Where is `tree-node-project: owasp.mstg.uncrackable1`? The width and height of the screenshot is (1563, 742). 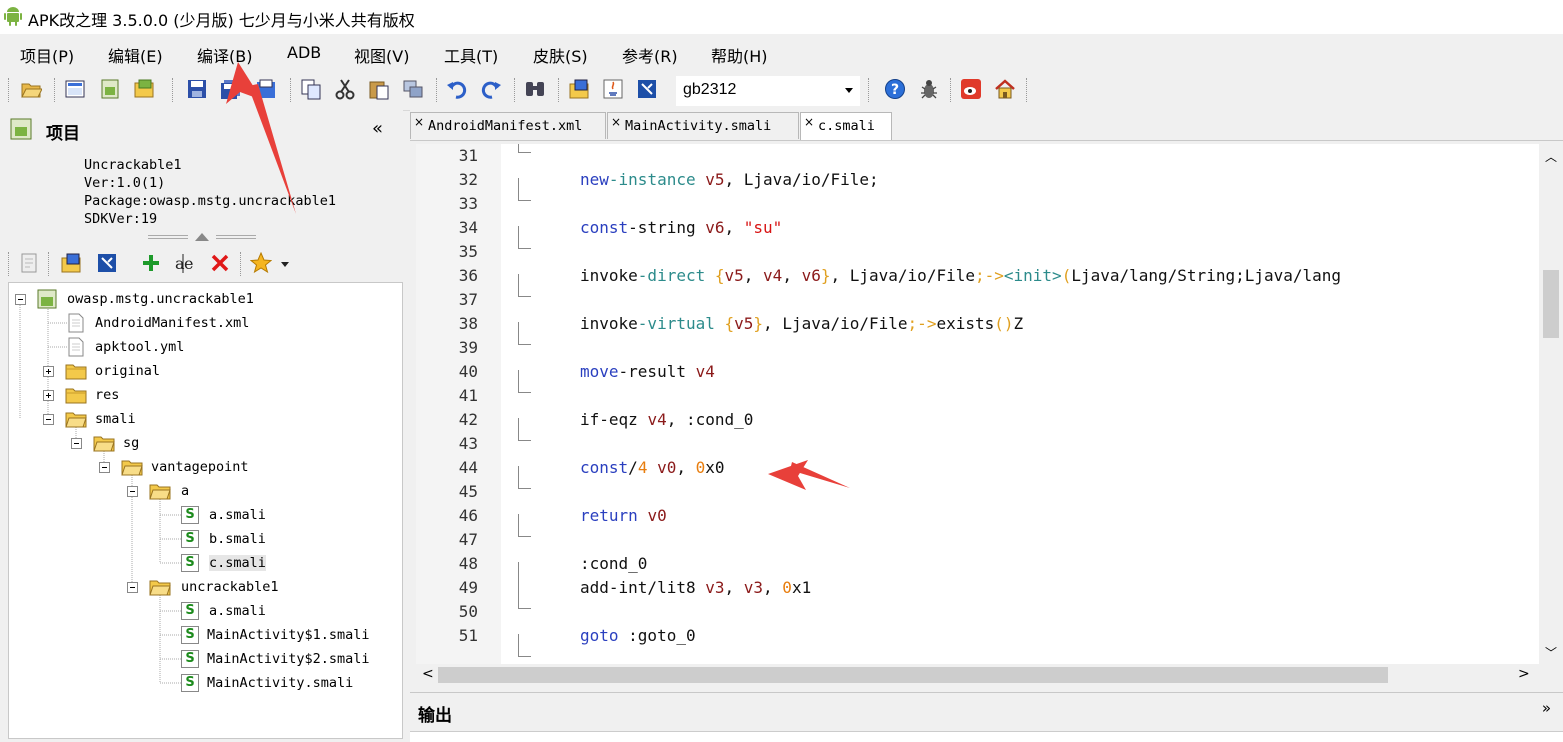 tree-node-project: owasp.mstg.uncrackable1 is located at coordinates (204, 299).